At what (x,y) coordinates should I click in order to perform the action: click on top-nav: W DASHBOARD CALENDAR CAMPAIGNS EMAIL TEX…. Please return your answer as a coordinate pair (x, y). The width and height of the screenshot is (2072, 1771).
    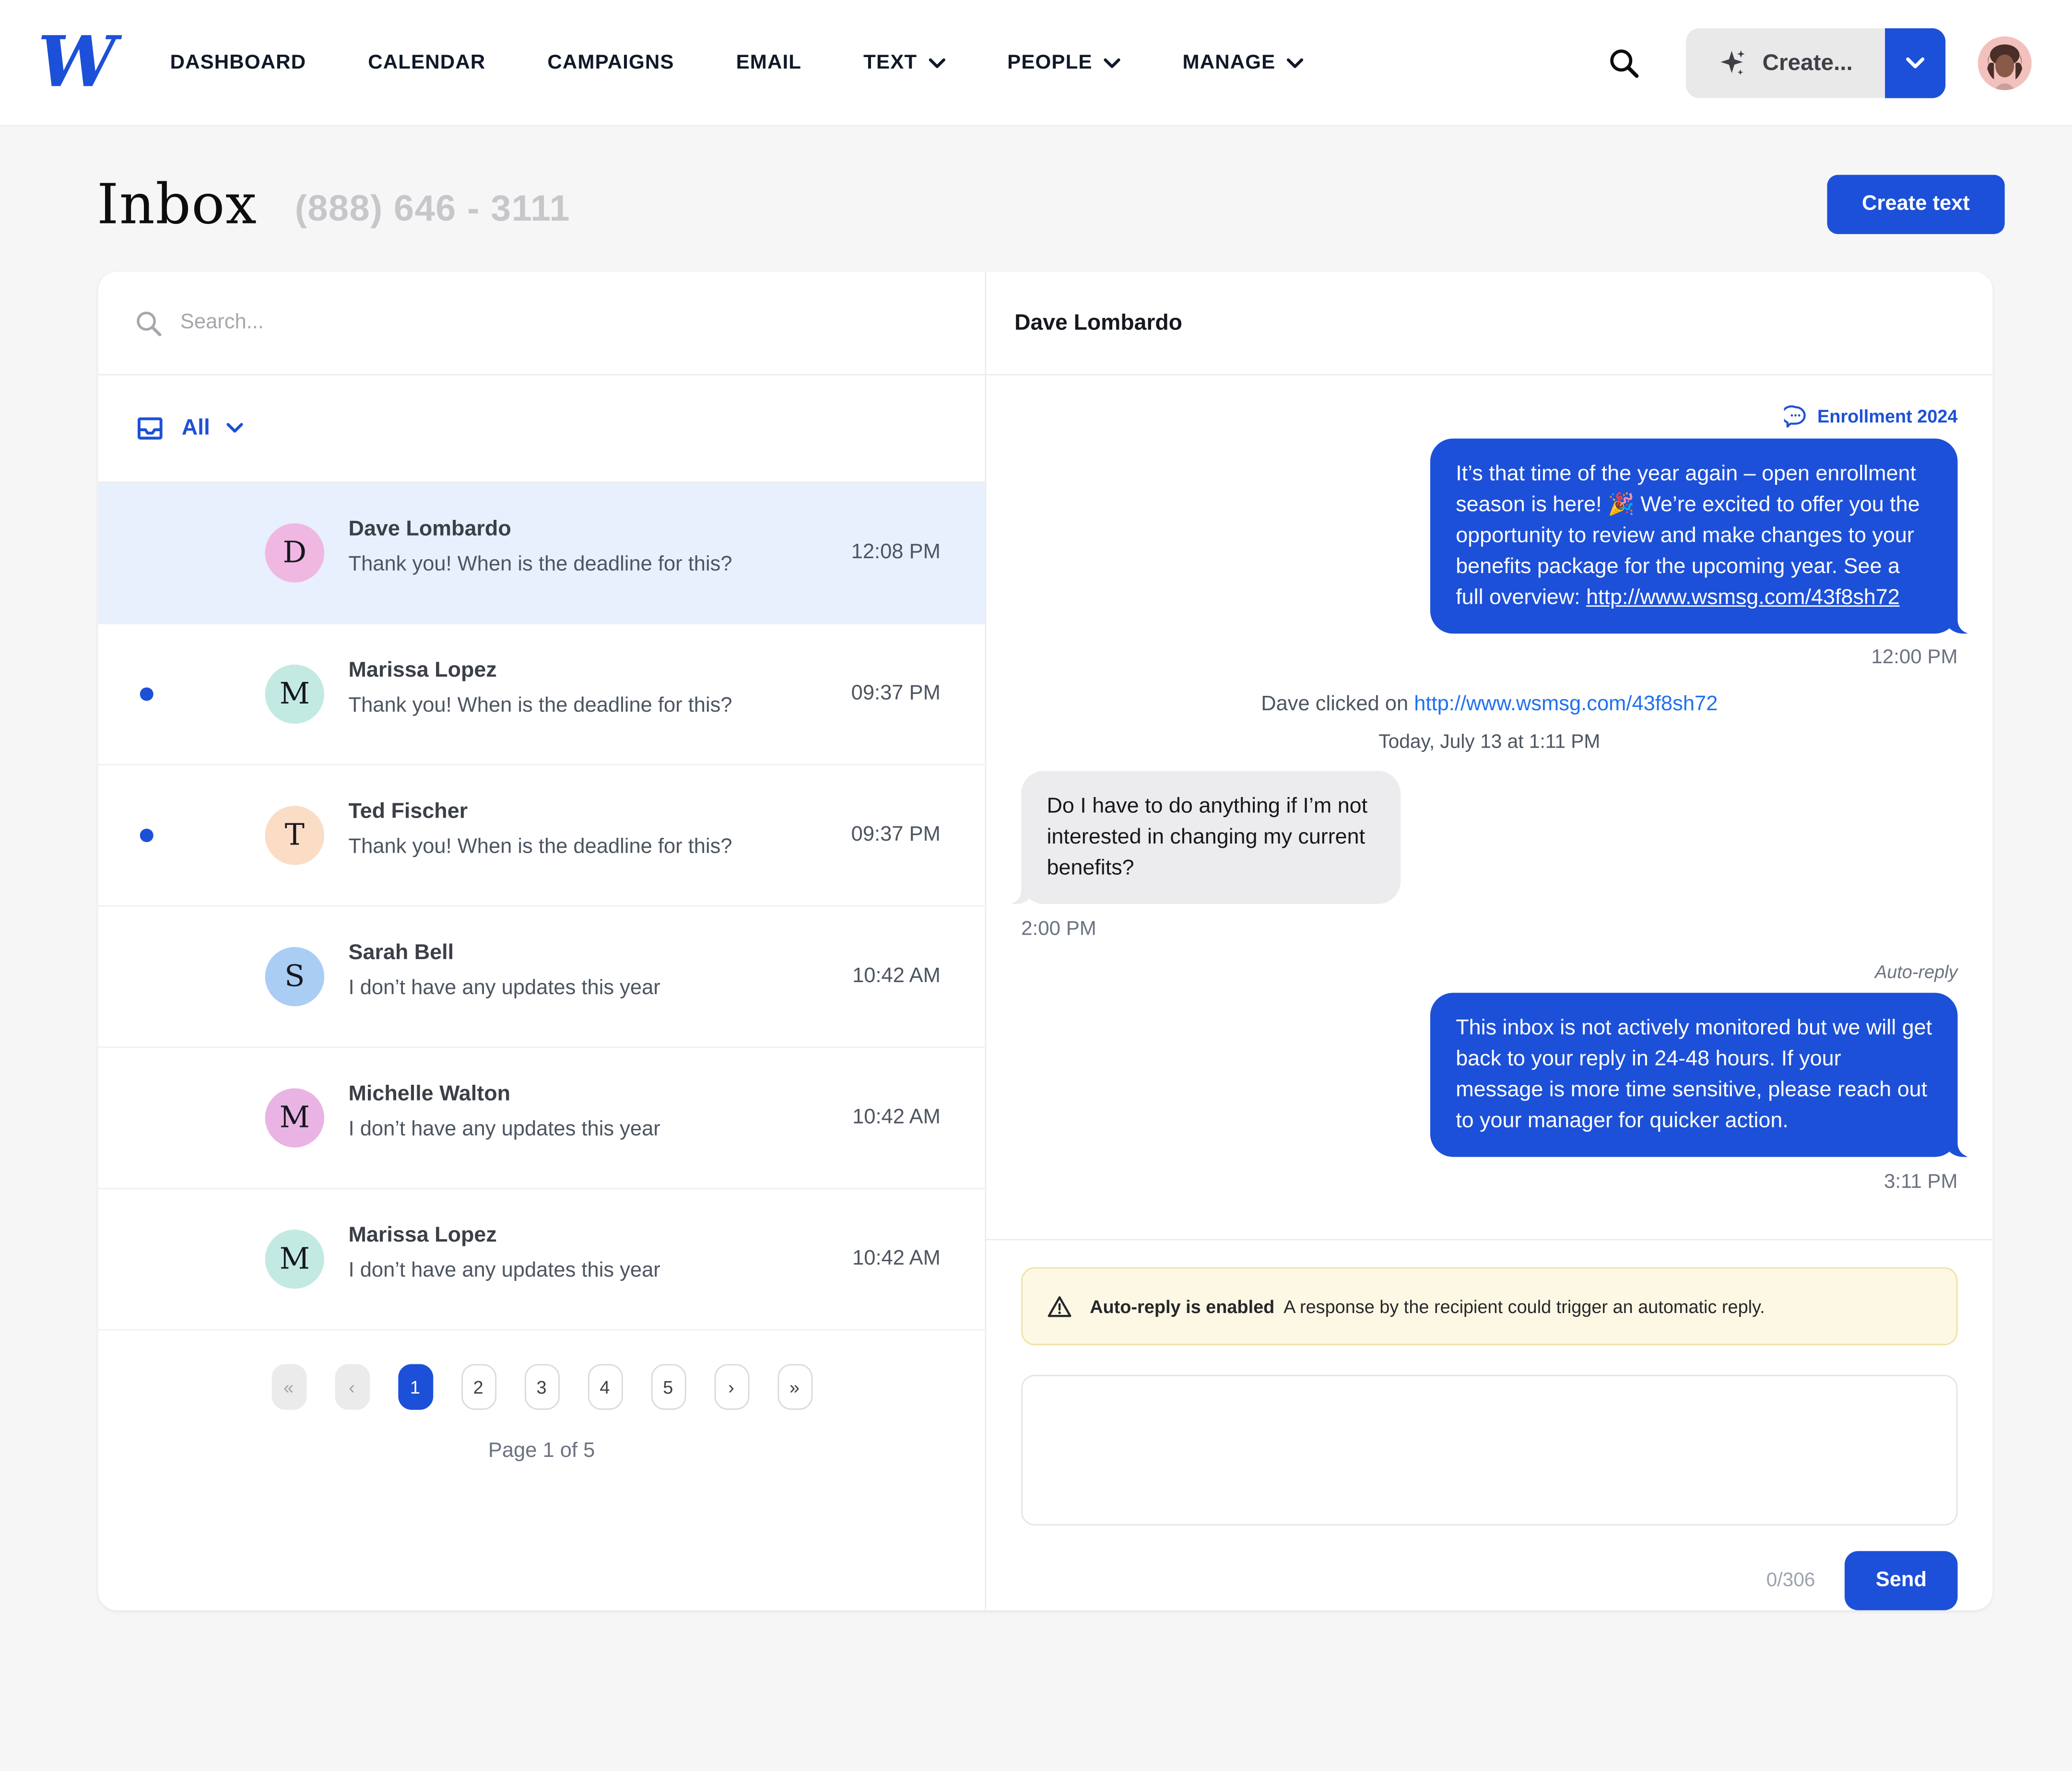
    Looking at the image, I should click on (1036, 63).